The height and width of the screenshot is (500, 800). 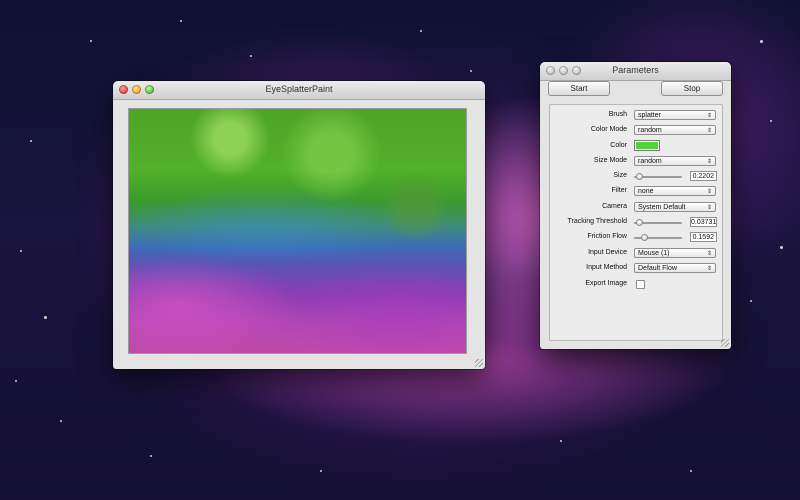 What do you see at coordinates (675, 130) in the screenshot?
I see `color-mode-select: random ⇕` at bounding box center [675, 130].